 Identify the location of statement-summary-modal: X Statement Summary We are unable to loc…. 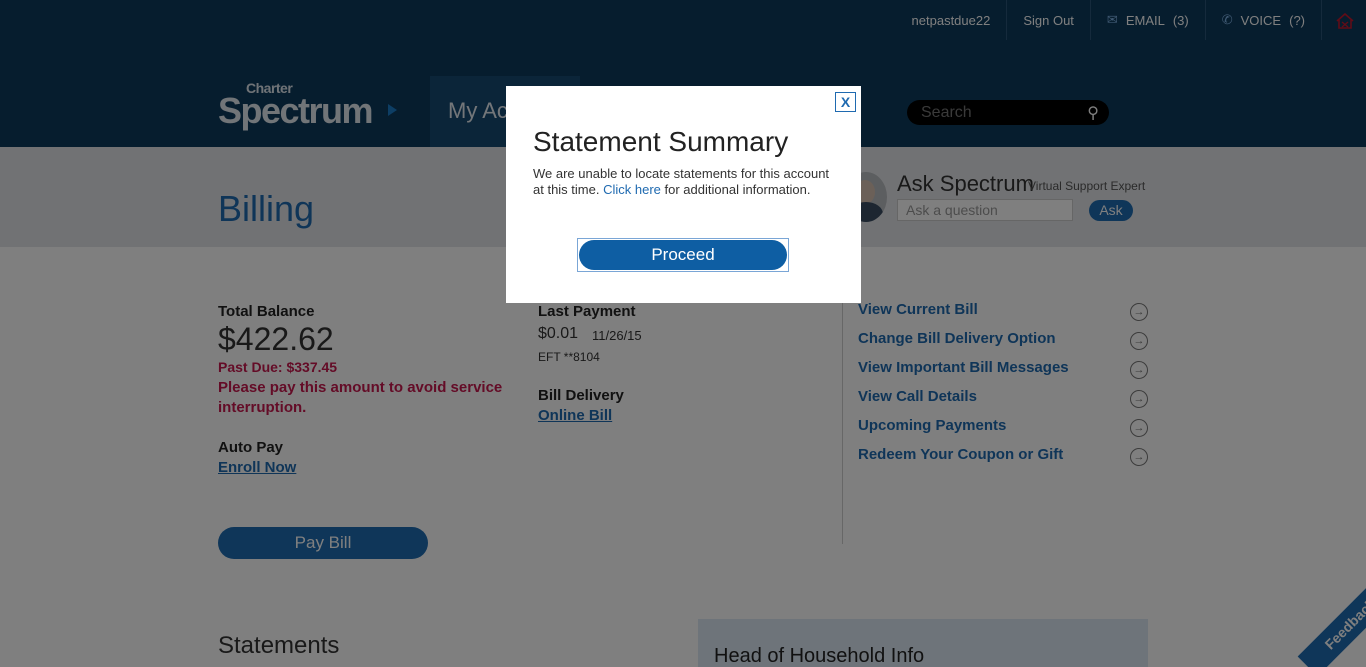
(683, 194).